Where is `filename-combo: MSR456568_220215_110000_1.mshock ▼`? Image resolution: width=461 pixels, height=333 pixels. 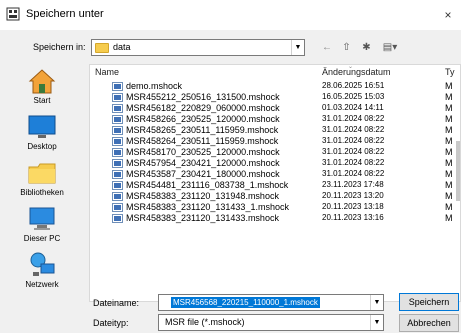
filename-combo: MSR456568_220215_110000_1.mshock ▼ is located at coordinates (271, 302).